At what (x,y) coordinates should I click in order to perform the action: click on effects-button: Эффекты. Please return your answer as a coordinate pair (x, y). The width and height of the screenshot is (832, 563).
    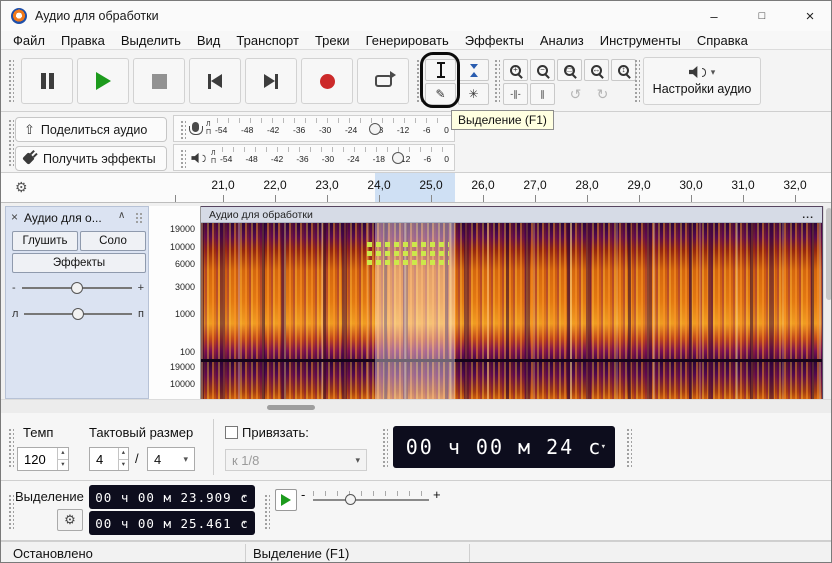
    Looking at the image, I should click on (79, 263).